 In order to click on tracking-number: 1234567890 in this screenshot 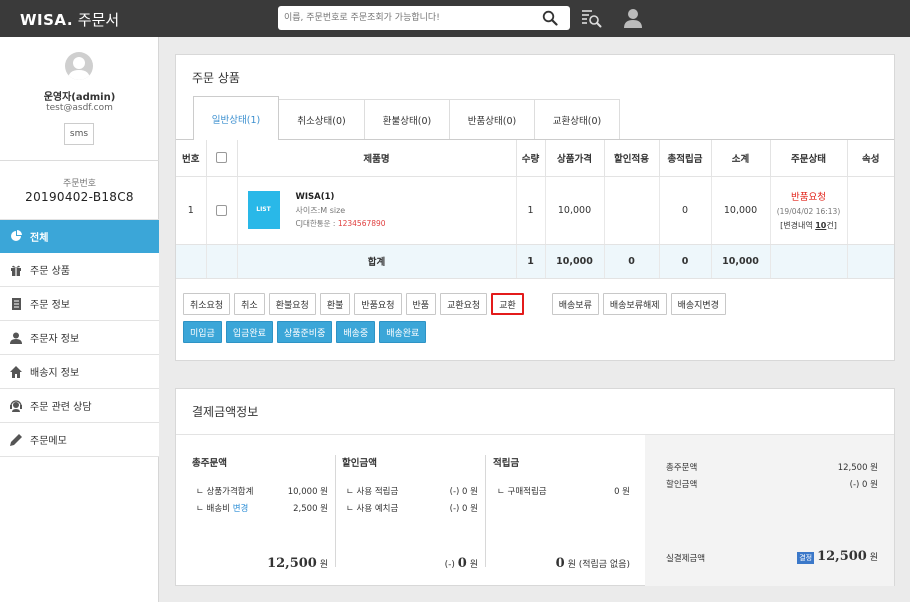, I will do `click(362, 223)`.